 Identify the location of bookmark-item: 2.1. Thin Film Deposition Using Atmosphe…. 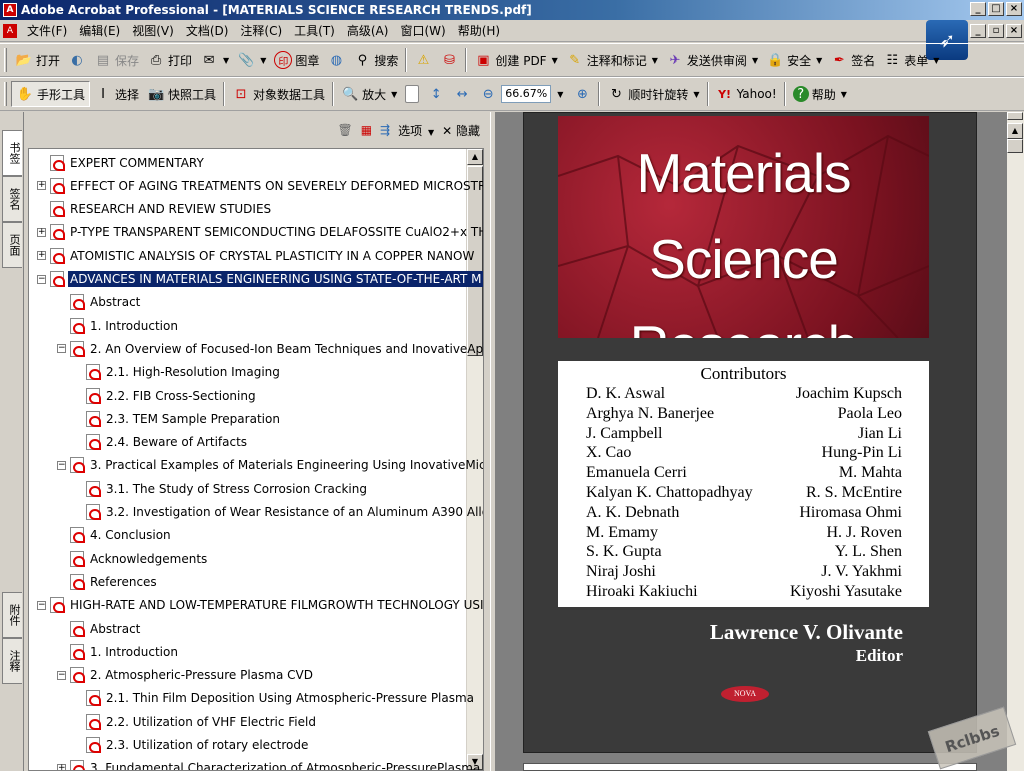
(274, 698).